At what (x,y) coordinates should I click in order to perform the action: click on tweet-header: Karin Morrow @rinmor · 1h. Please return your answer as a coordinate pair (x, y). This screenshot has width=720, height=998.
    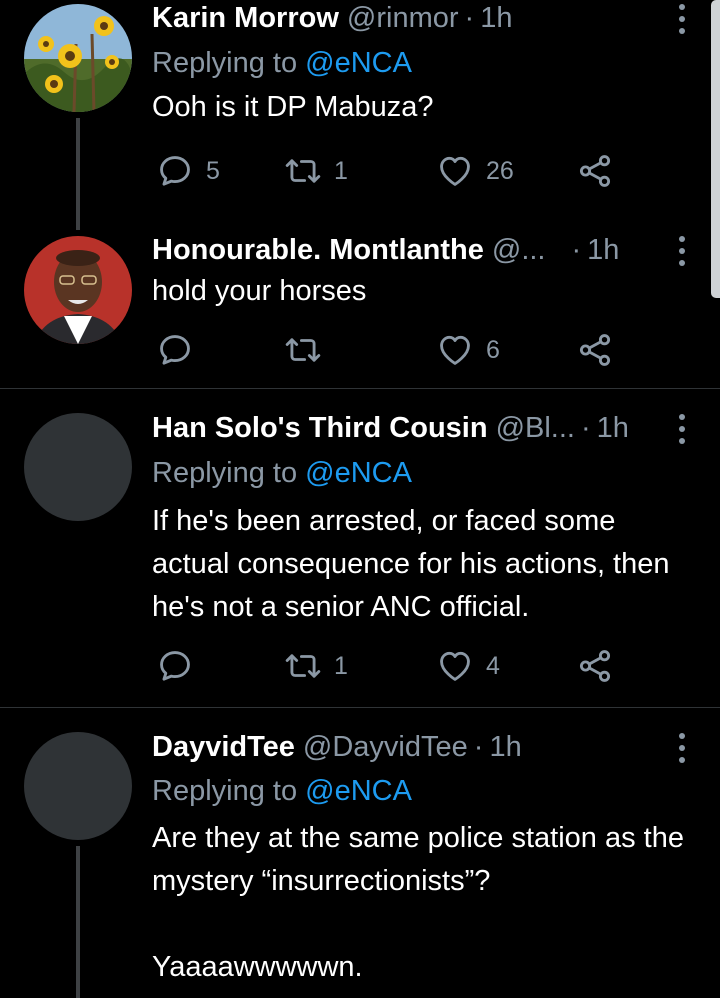
    Looking at the image, I should click on (332, 19).